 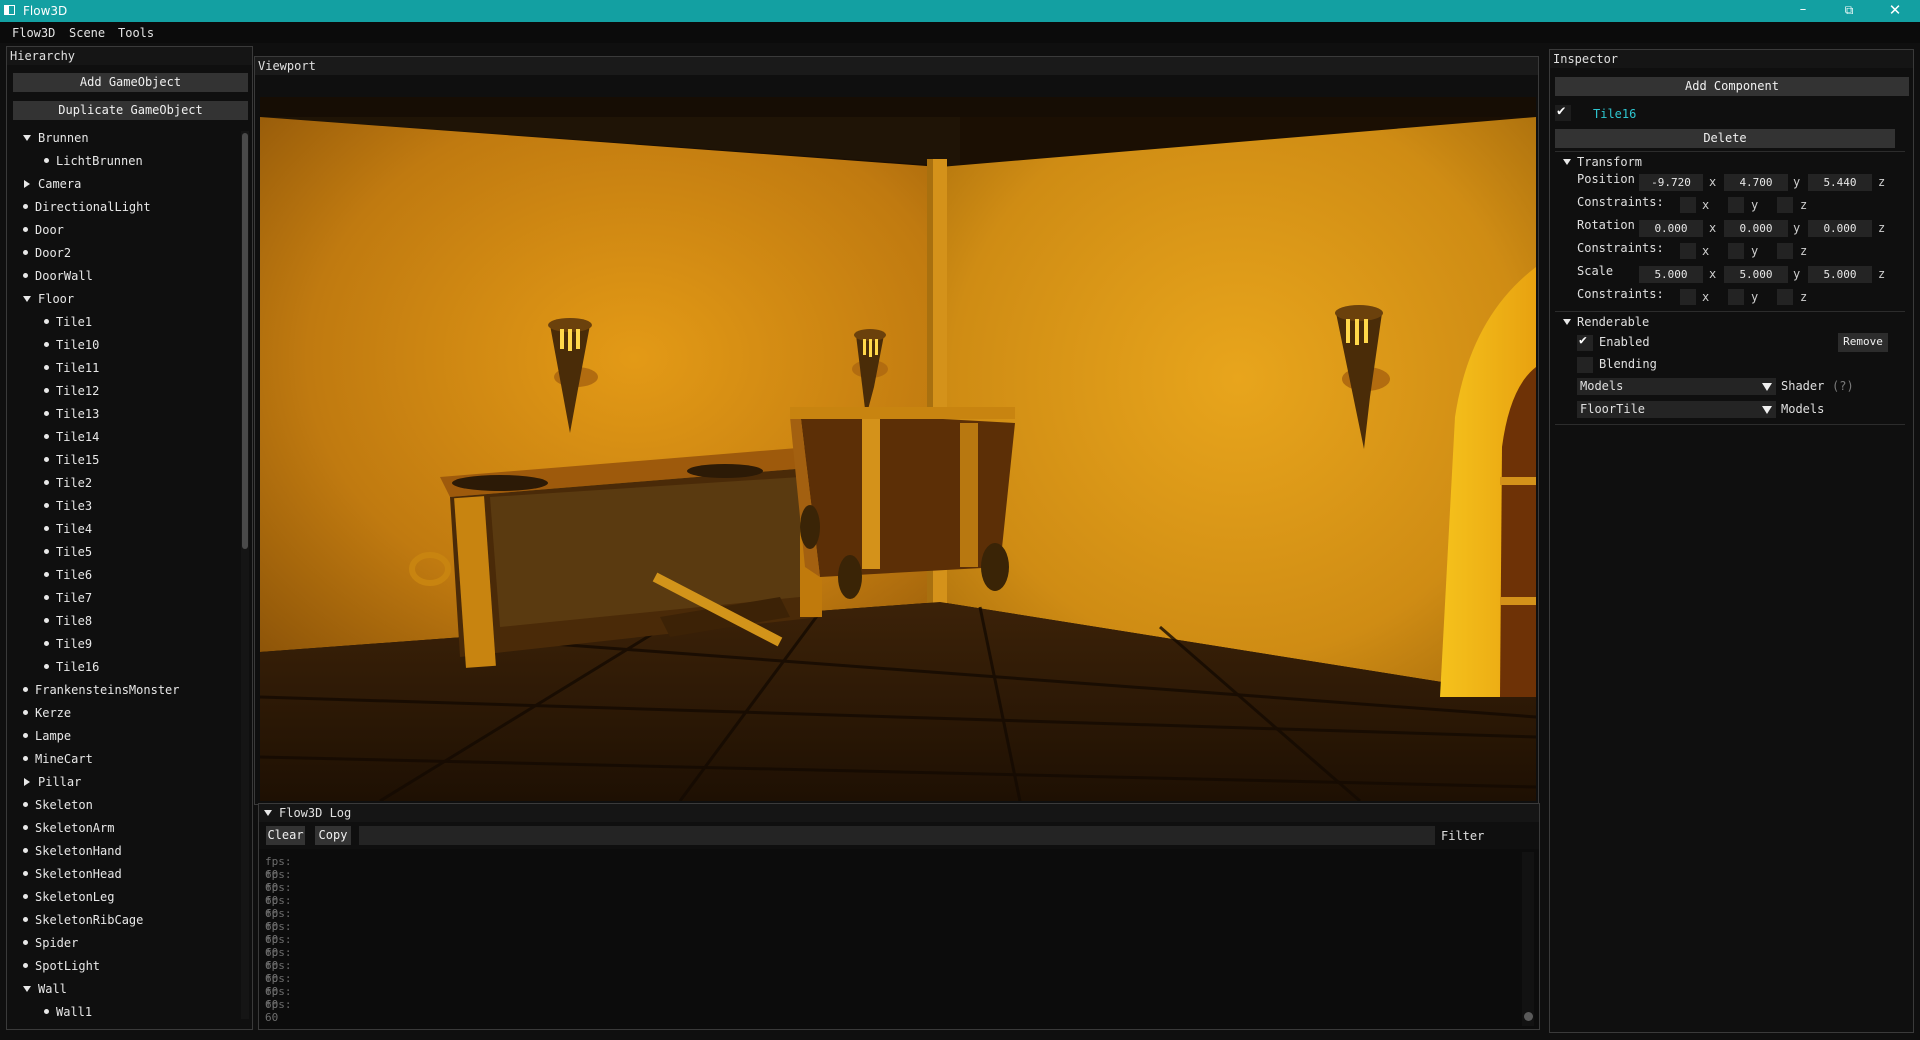 I want to click on position-y-field: 4.700, so click(x=1756, y=182).